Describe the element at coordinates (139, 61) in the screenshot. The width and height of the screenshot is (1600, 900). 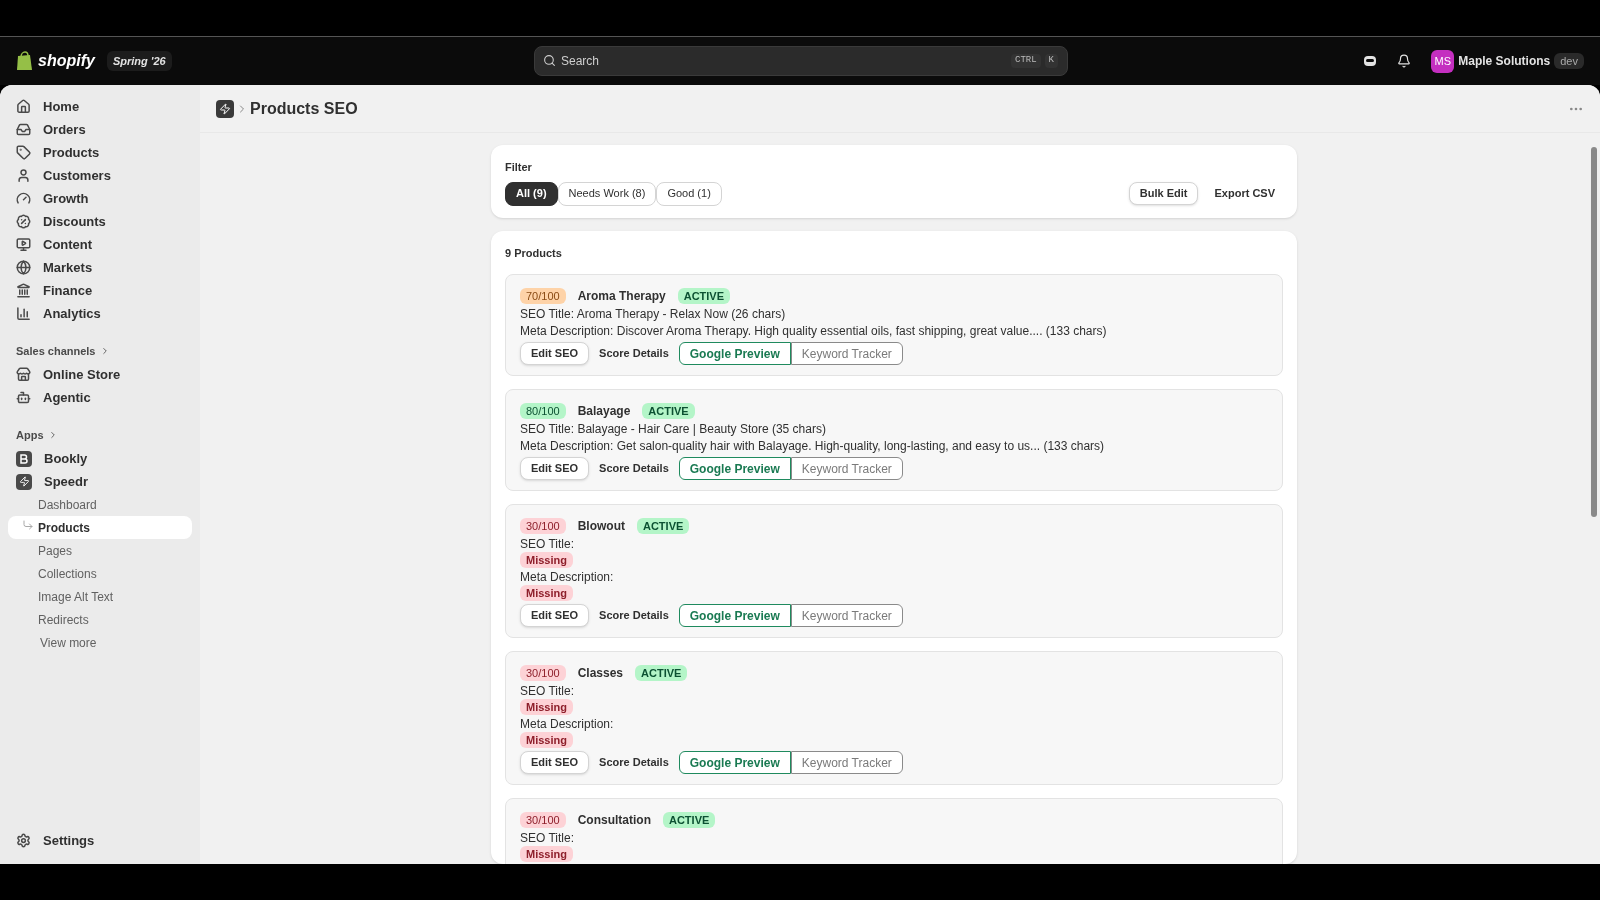
I see `edition-badge: Spring '26` at that location.